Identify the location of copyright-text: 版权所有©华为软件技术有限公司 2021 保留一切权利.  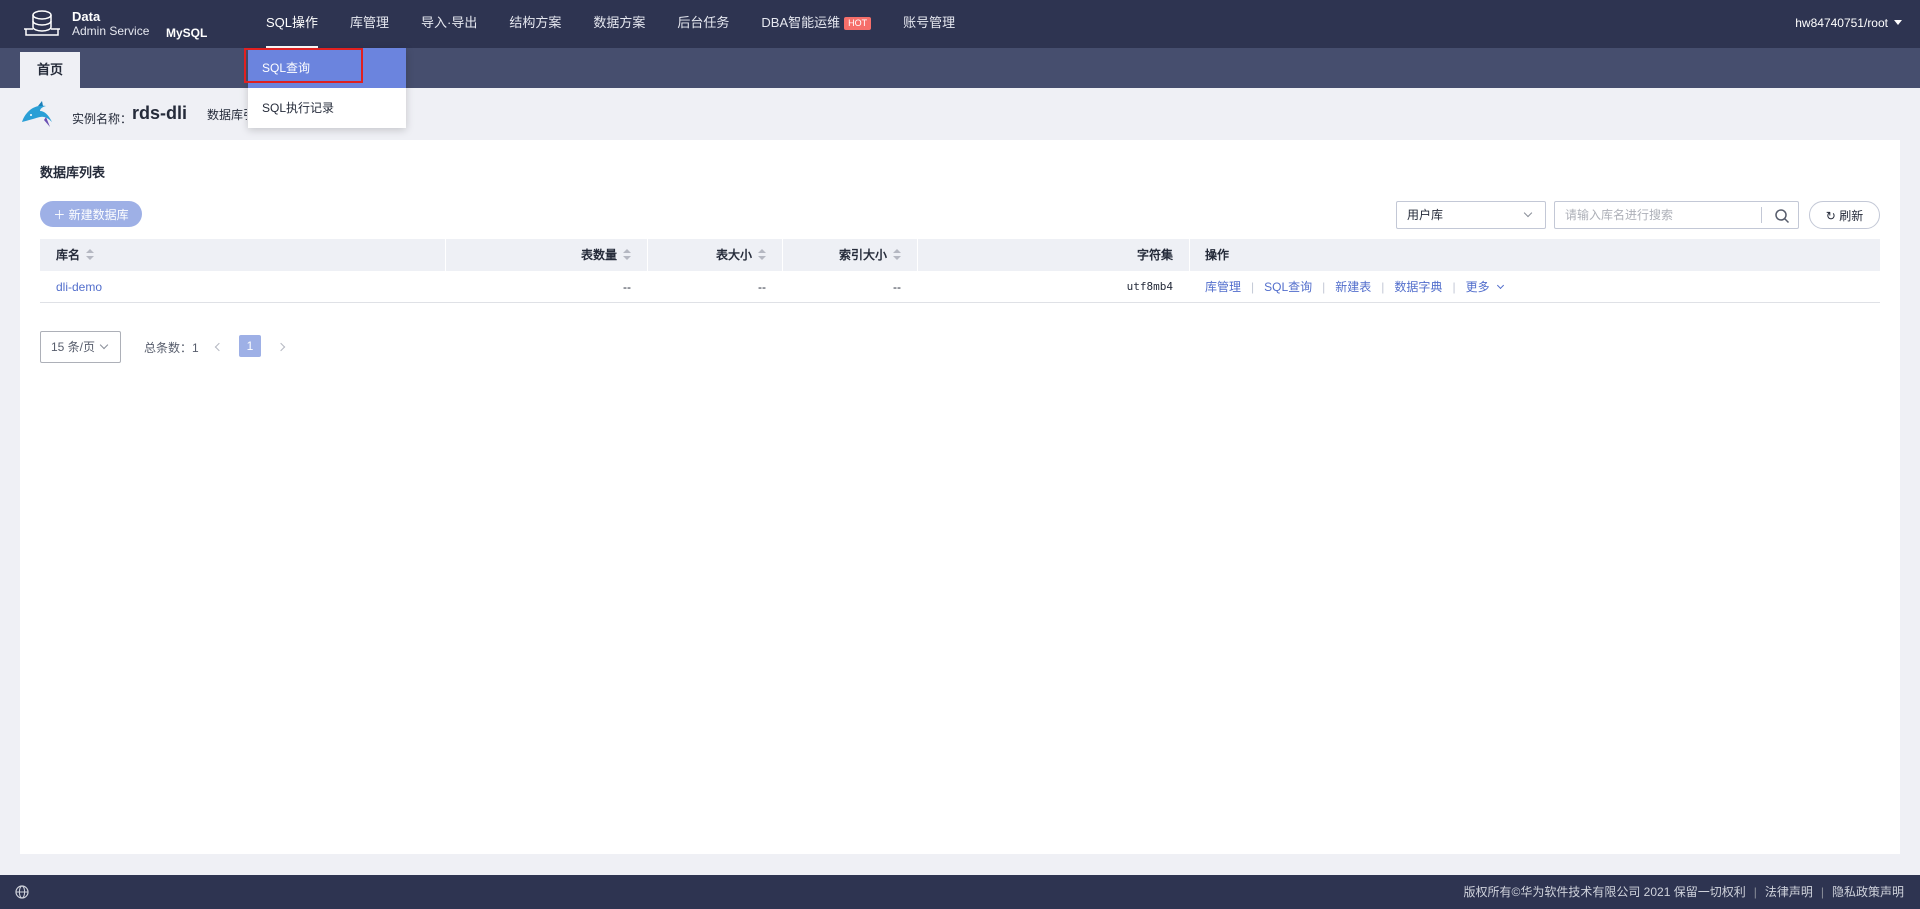
(1604, 892).